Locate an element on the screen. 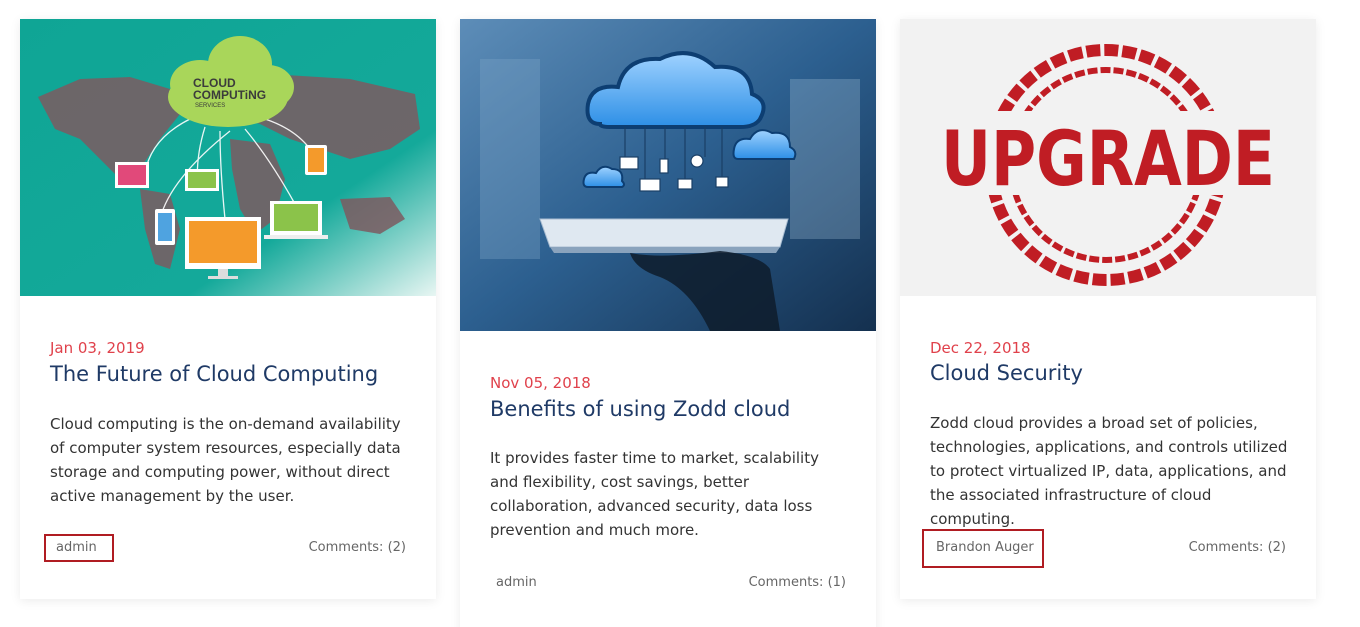 Image resolution: width=1360 pixels, height=627 pixels. post-title-link: Benefits of using Zodd cloud is located at coordinates (670, 409).